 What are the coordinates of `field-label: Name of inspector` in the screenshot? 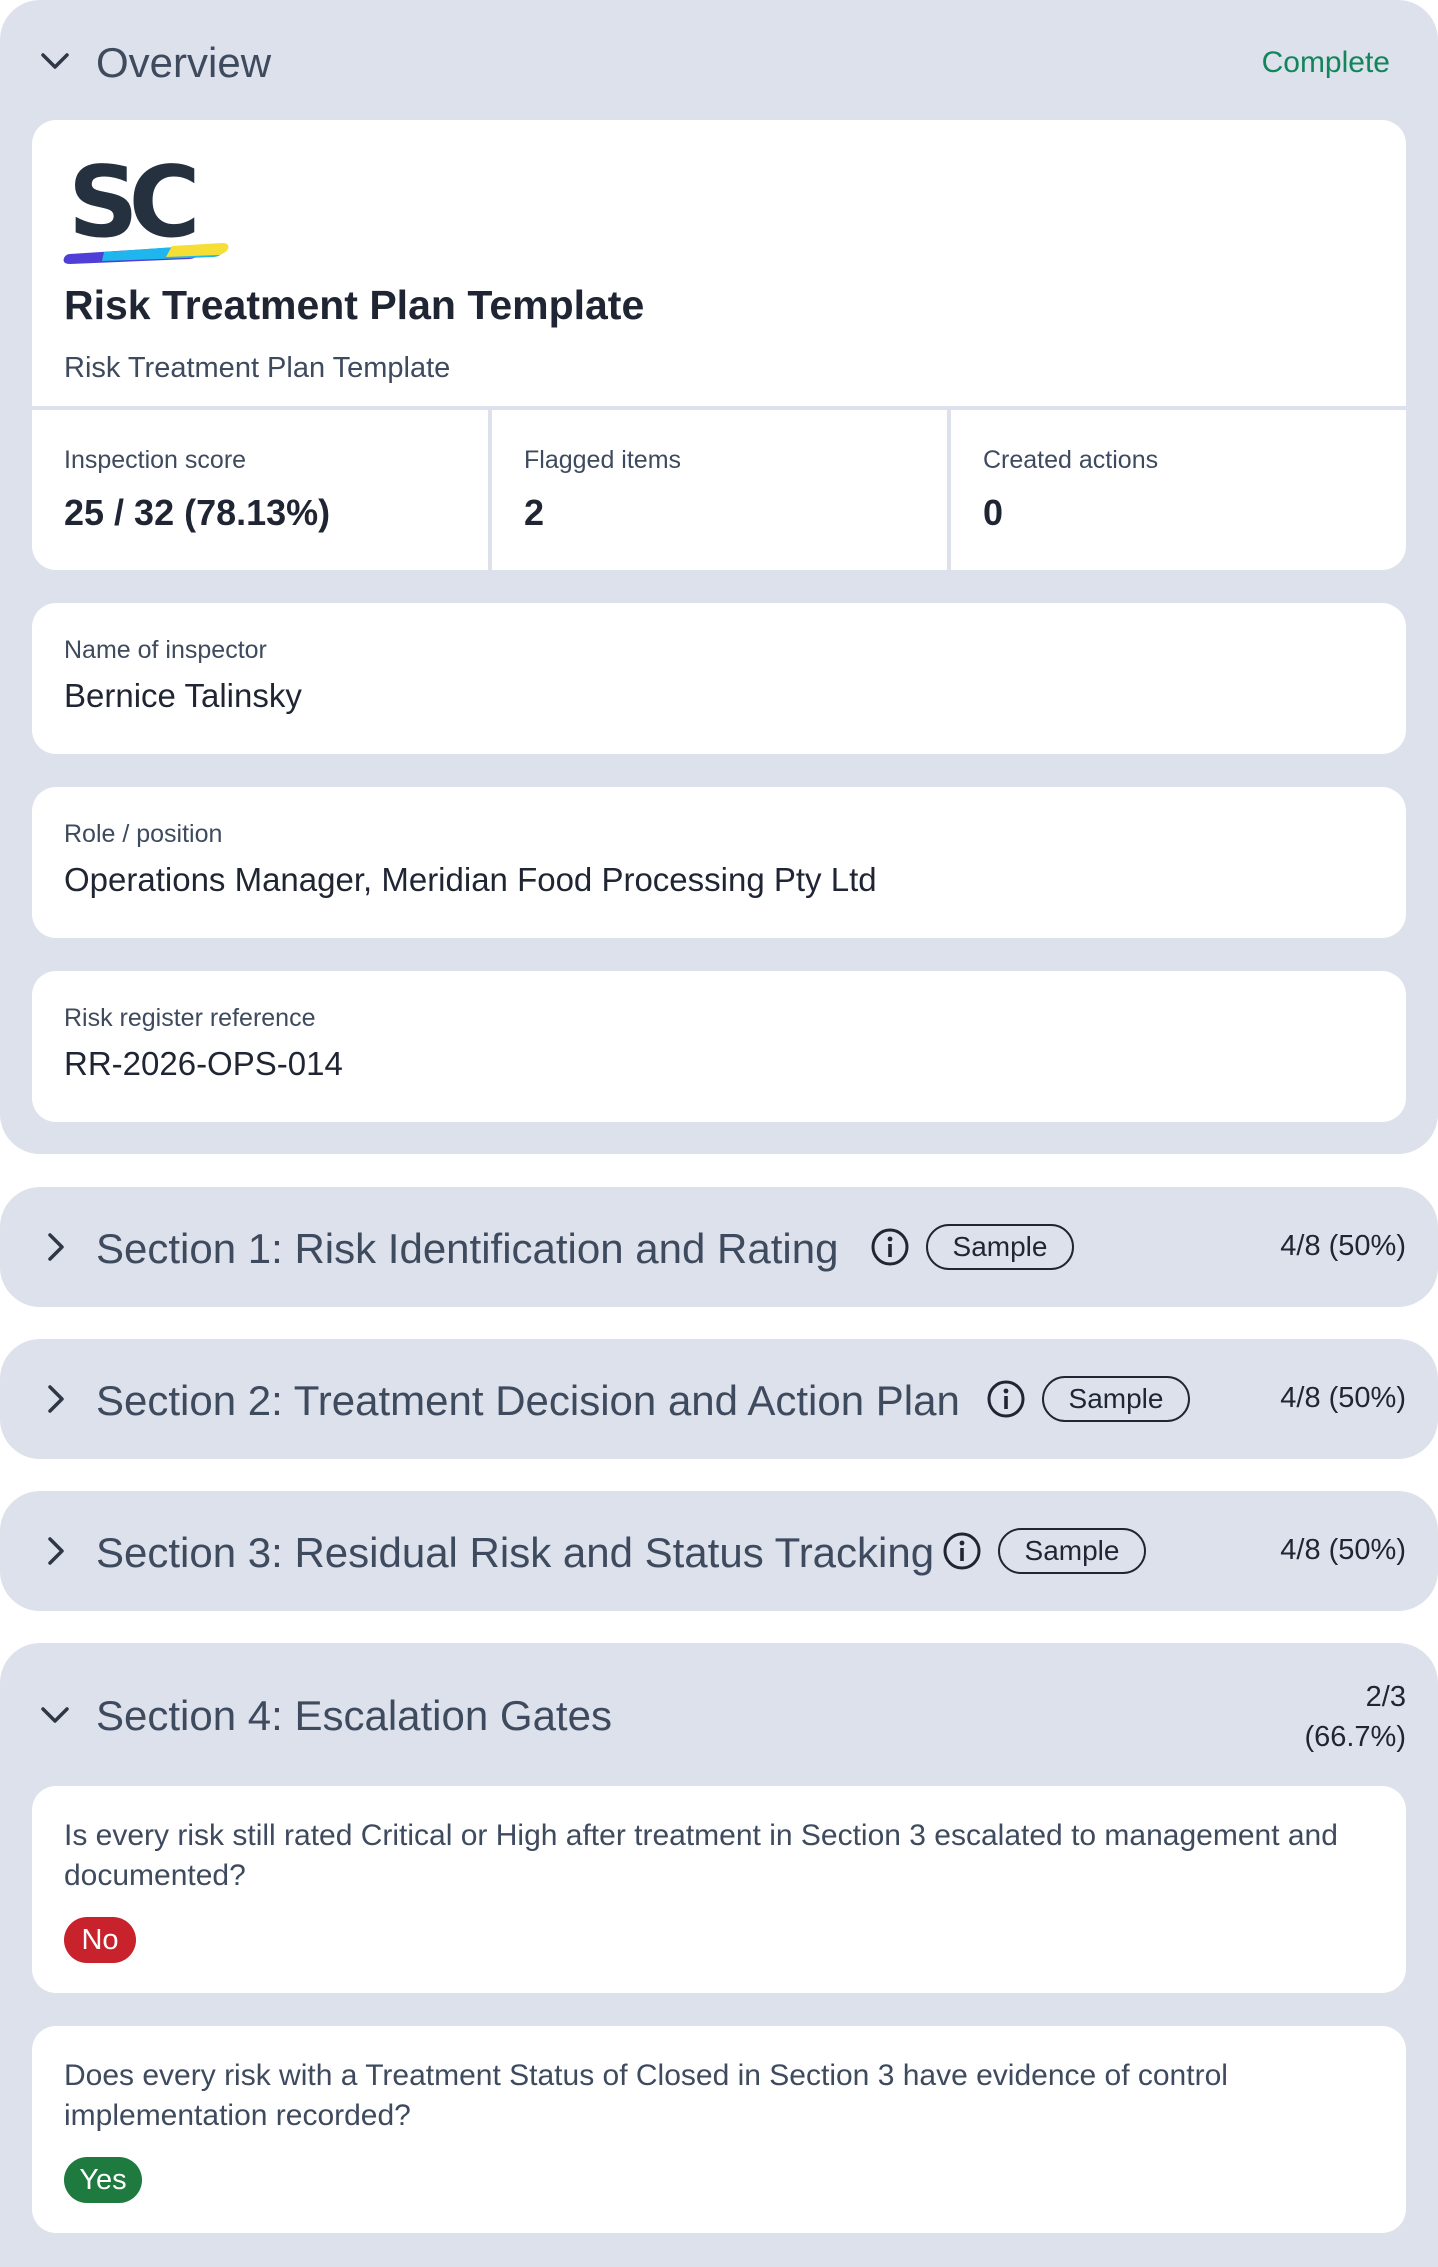 It's located at (165, 650).